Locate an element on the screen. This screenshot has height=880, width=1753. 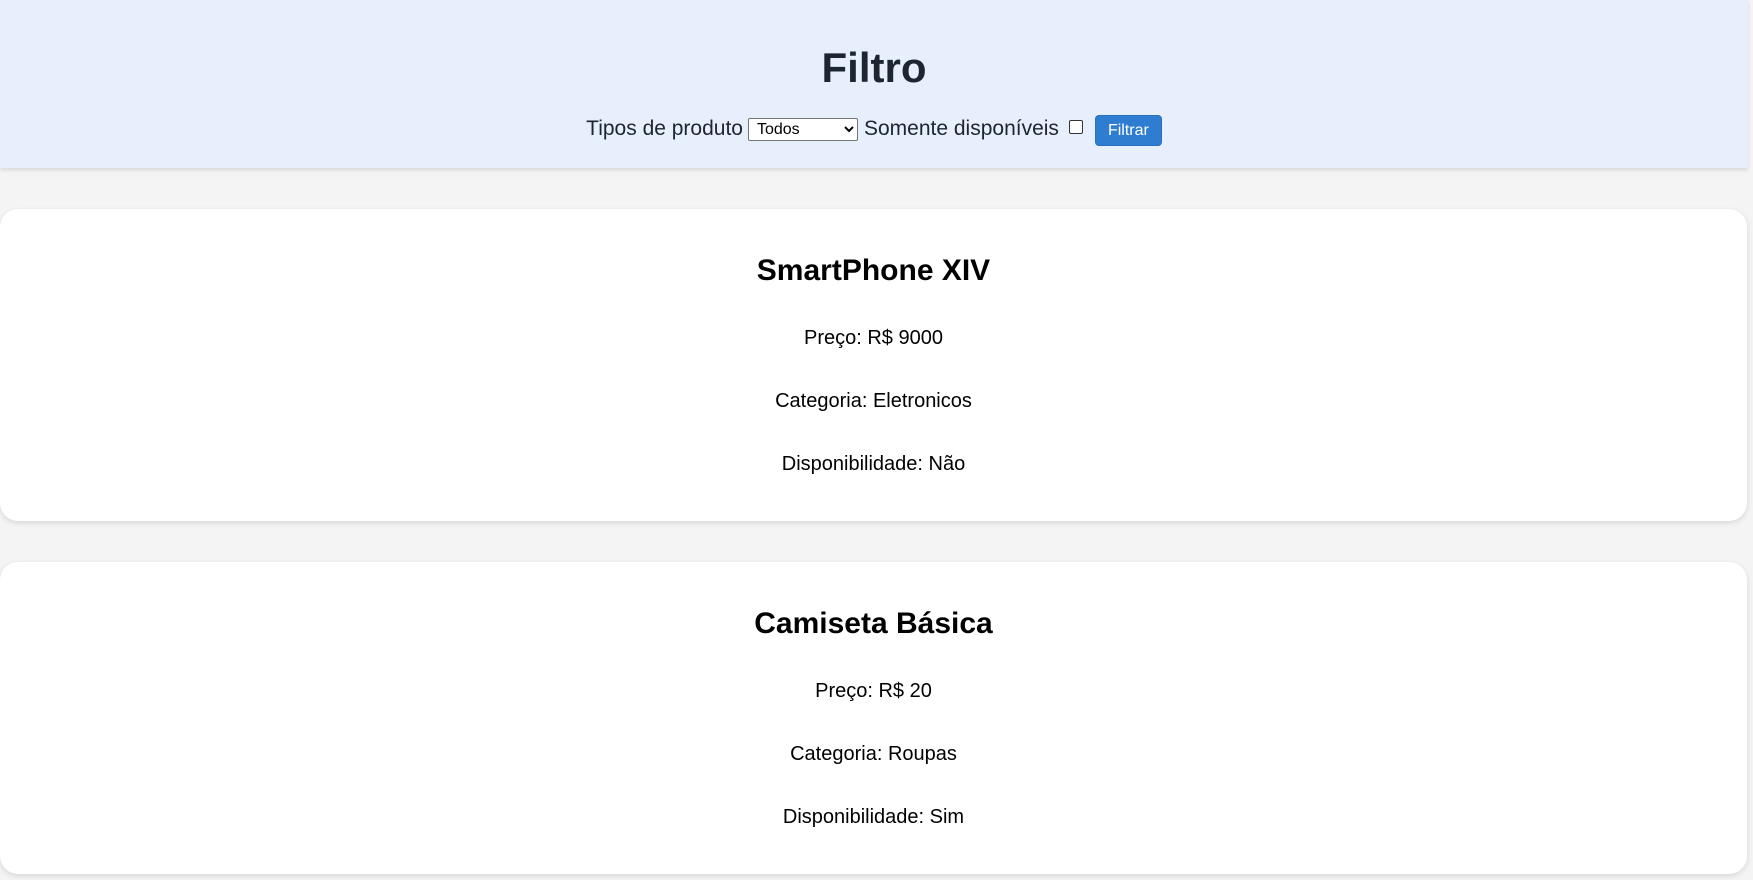
product-type-label: Tipos de produto is located at coordinates (664, 128).